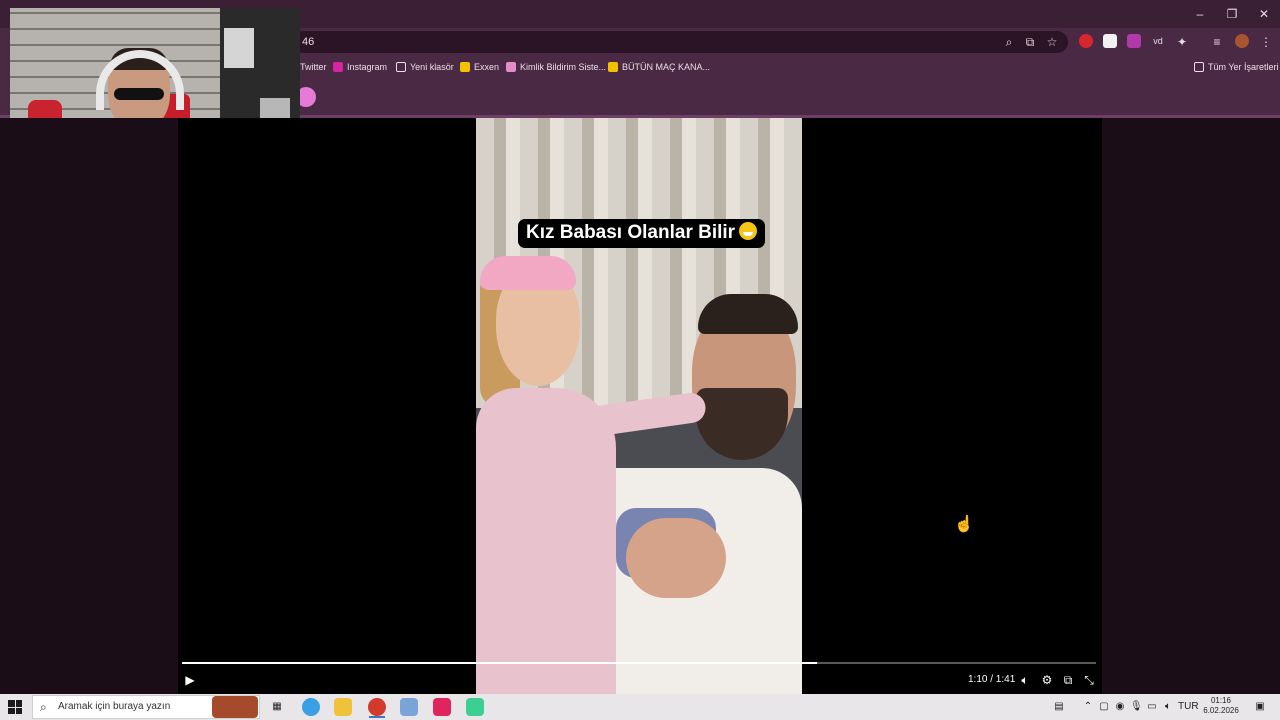 The width and height of the screenshot is (1280, 720). Describe the element at coordinates (338, 67) in the screenshot. I see `instagram-icon` at that location.